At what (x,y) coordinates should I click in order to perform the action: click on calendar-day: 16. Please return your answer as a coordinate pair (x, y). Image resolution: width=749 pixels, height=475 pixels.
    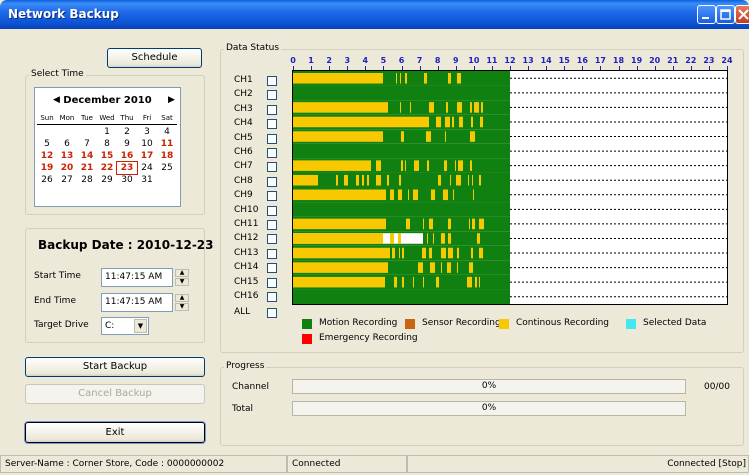
    Looking at the image, I should click on (127, 156).